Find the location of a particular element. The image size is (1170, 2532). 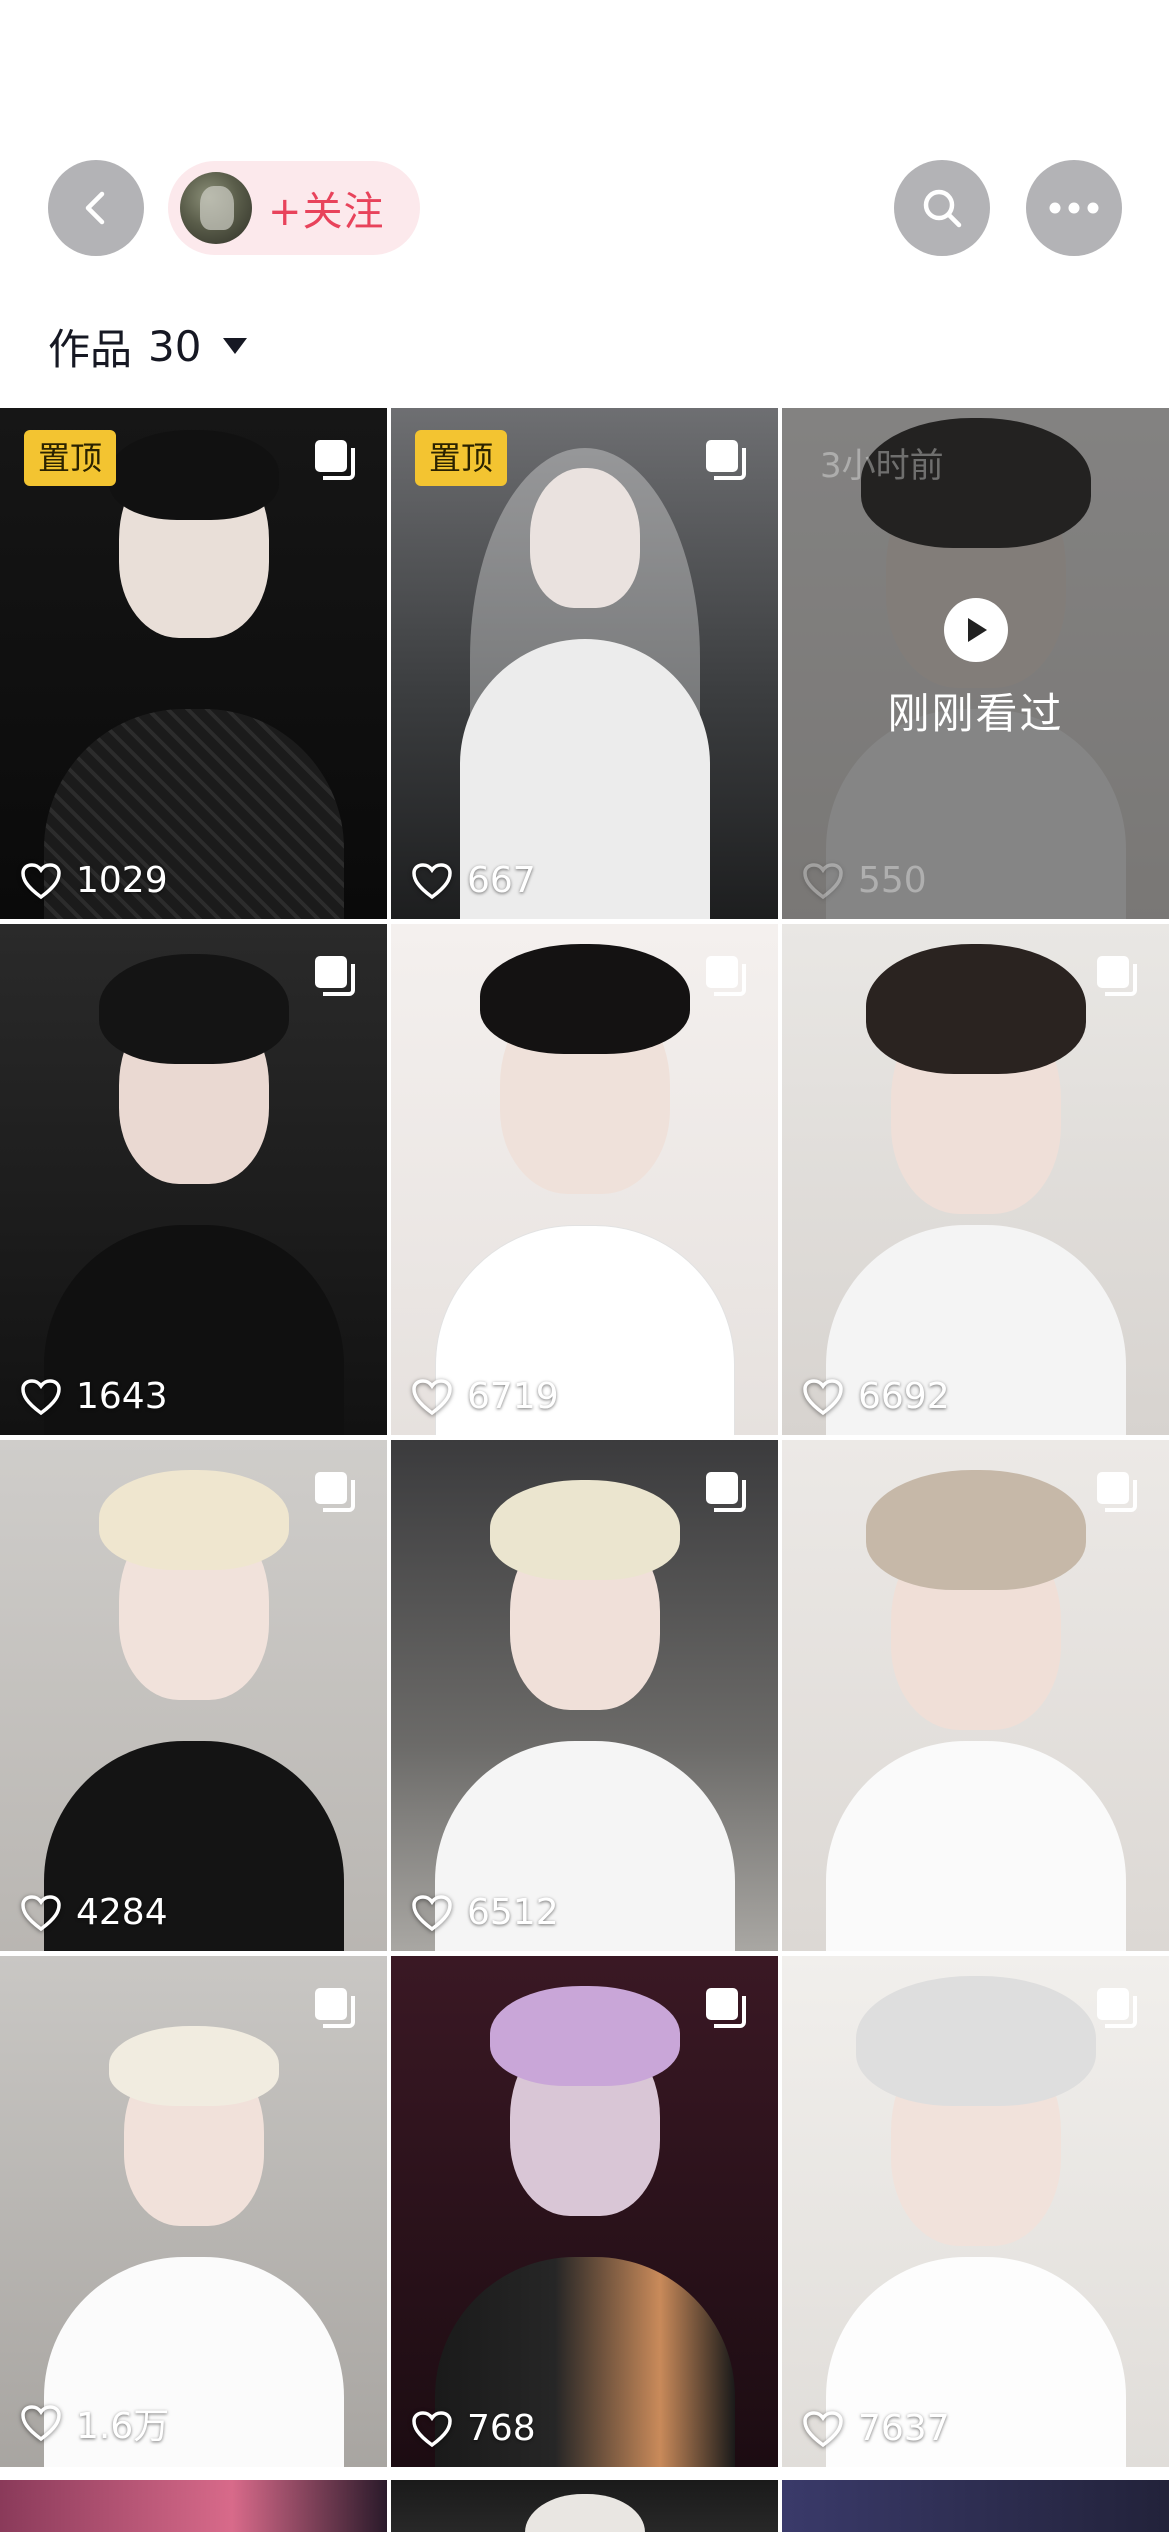

video-thumbnail: 置顶 1029 is located at coordinates (193, 663).